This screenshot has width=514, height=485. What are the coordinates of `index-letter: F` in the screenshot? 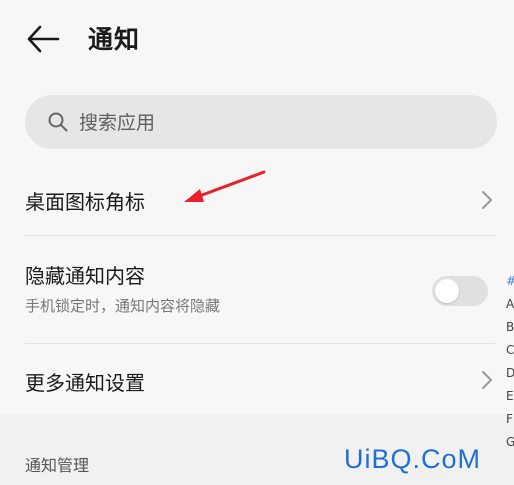 It's located at (510, 419).